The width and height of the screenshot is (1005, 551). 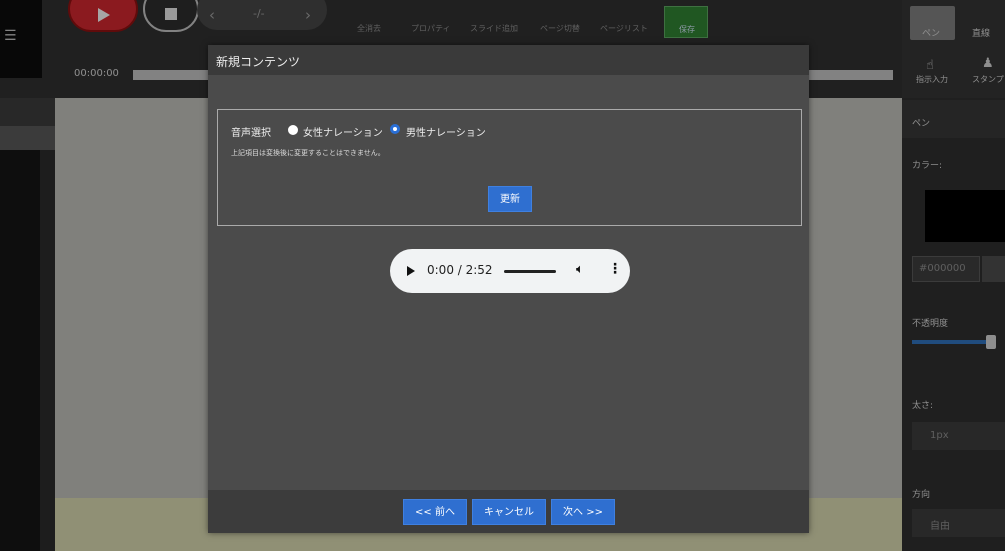 I want to click on male-narration-label: 男性ナレーション, so click(x=446, y=131).